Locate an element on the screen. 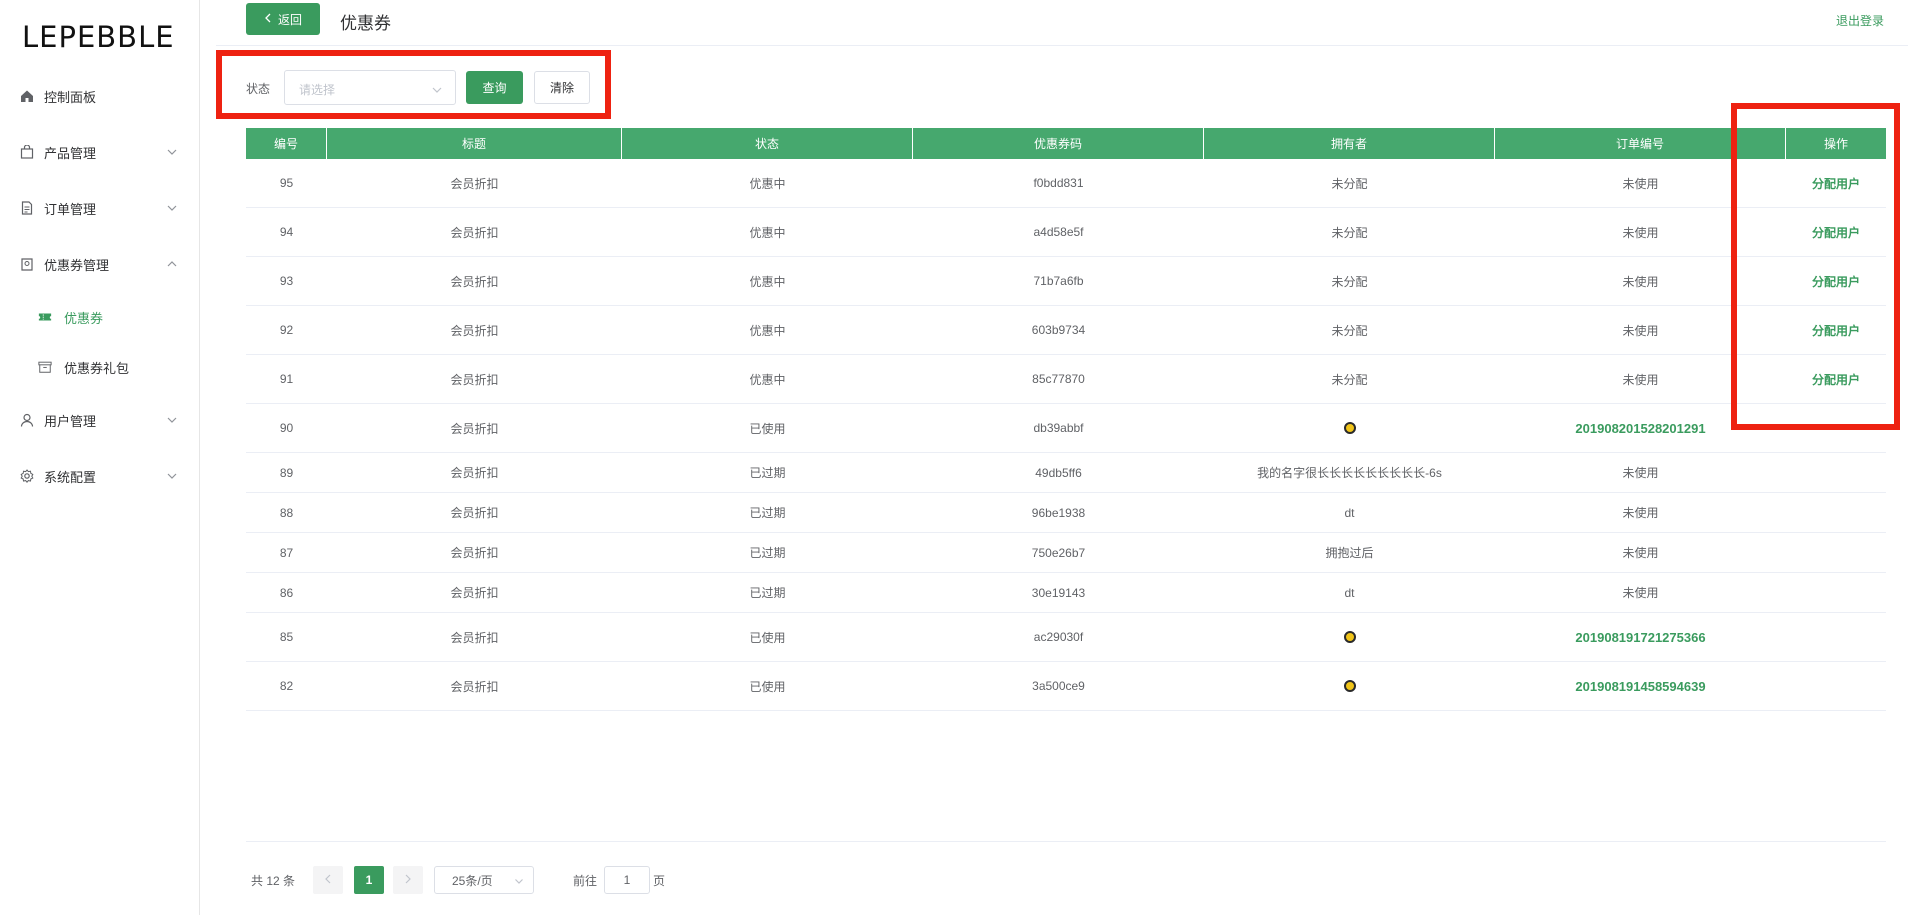 Image resolution: width=1908 pixels, height=915 pixels. sidebar-item-coupon-management: 优惠券管理 is located at coordinates (100, 264).